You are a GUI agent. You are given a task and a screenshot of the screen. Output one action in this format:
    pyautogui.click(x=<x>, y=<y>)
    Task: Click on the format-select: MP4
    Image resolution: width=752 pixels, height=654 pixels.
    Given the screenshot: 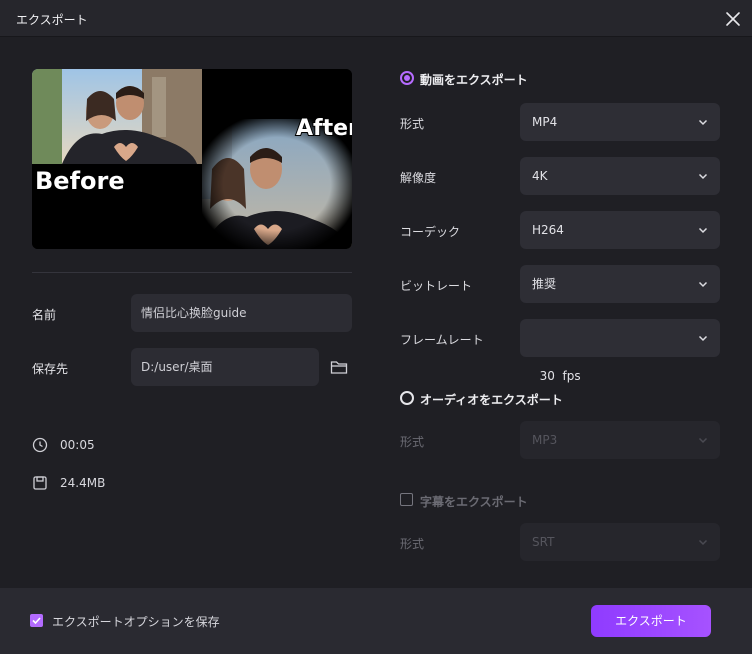 What is the action you would take?
    pyautogui.click(x=620, y=122)
    